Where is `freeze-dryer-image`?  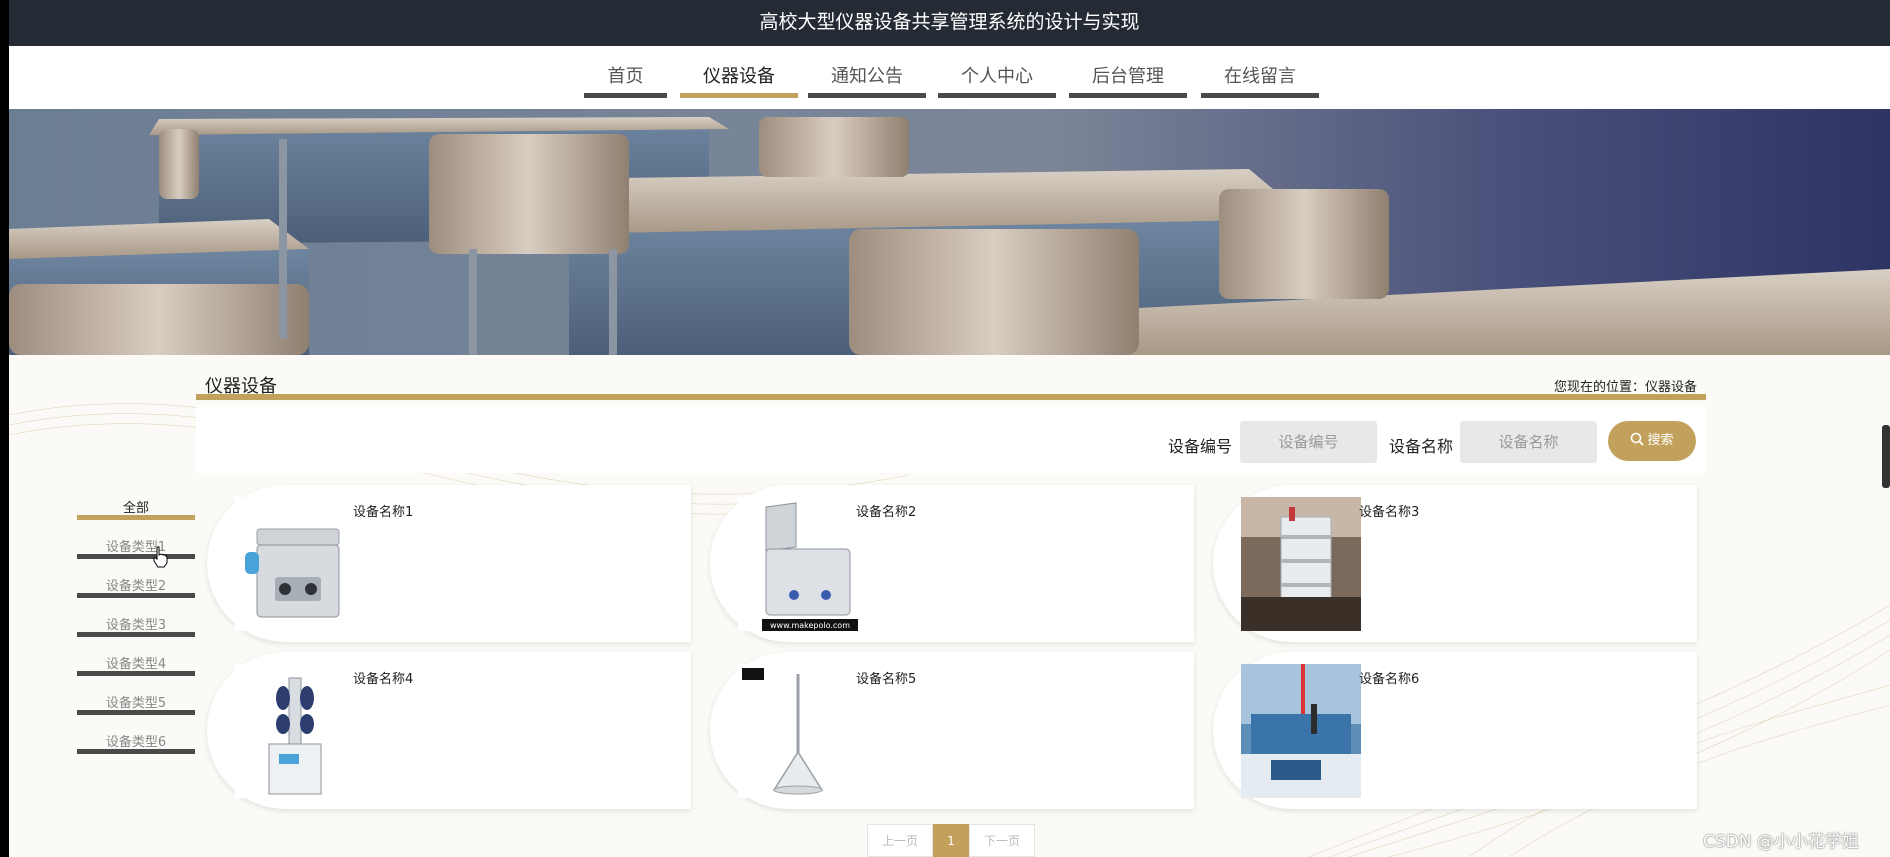
freeze-dryer-image is located at coordinates (295, 731).